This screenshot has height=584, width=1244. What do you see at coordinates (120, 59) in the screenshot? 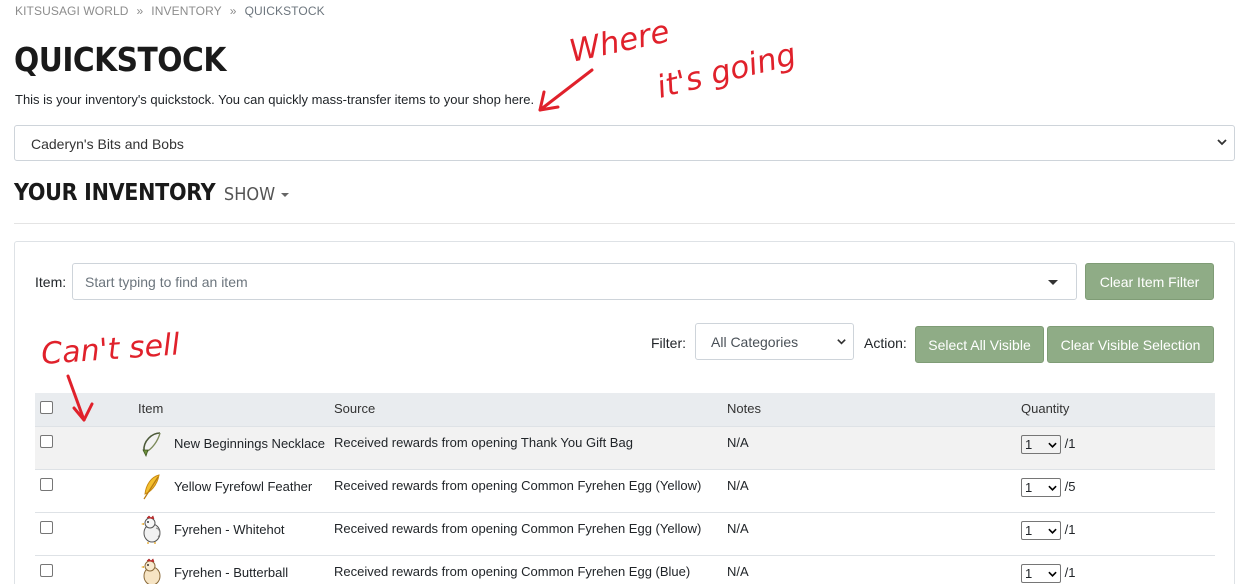
I see `page-title: QUICKSTOCK` at bounding box center [120, 59].